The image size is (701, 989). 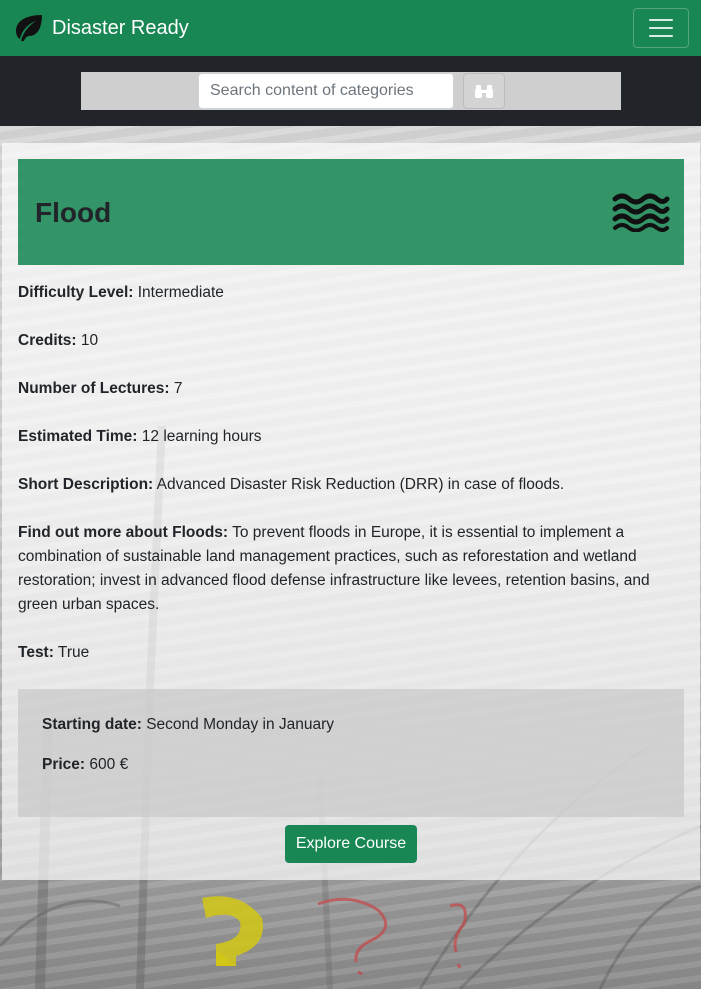 What do you see at coordinates (180, 292) in the screenshot?
I see `difficulty-value: Intermediate` at bounding box center [180, 292].